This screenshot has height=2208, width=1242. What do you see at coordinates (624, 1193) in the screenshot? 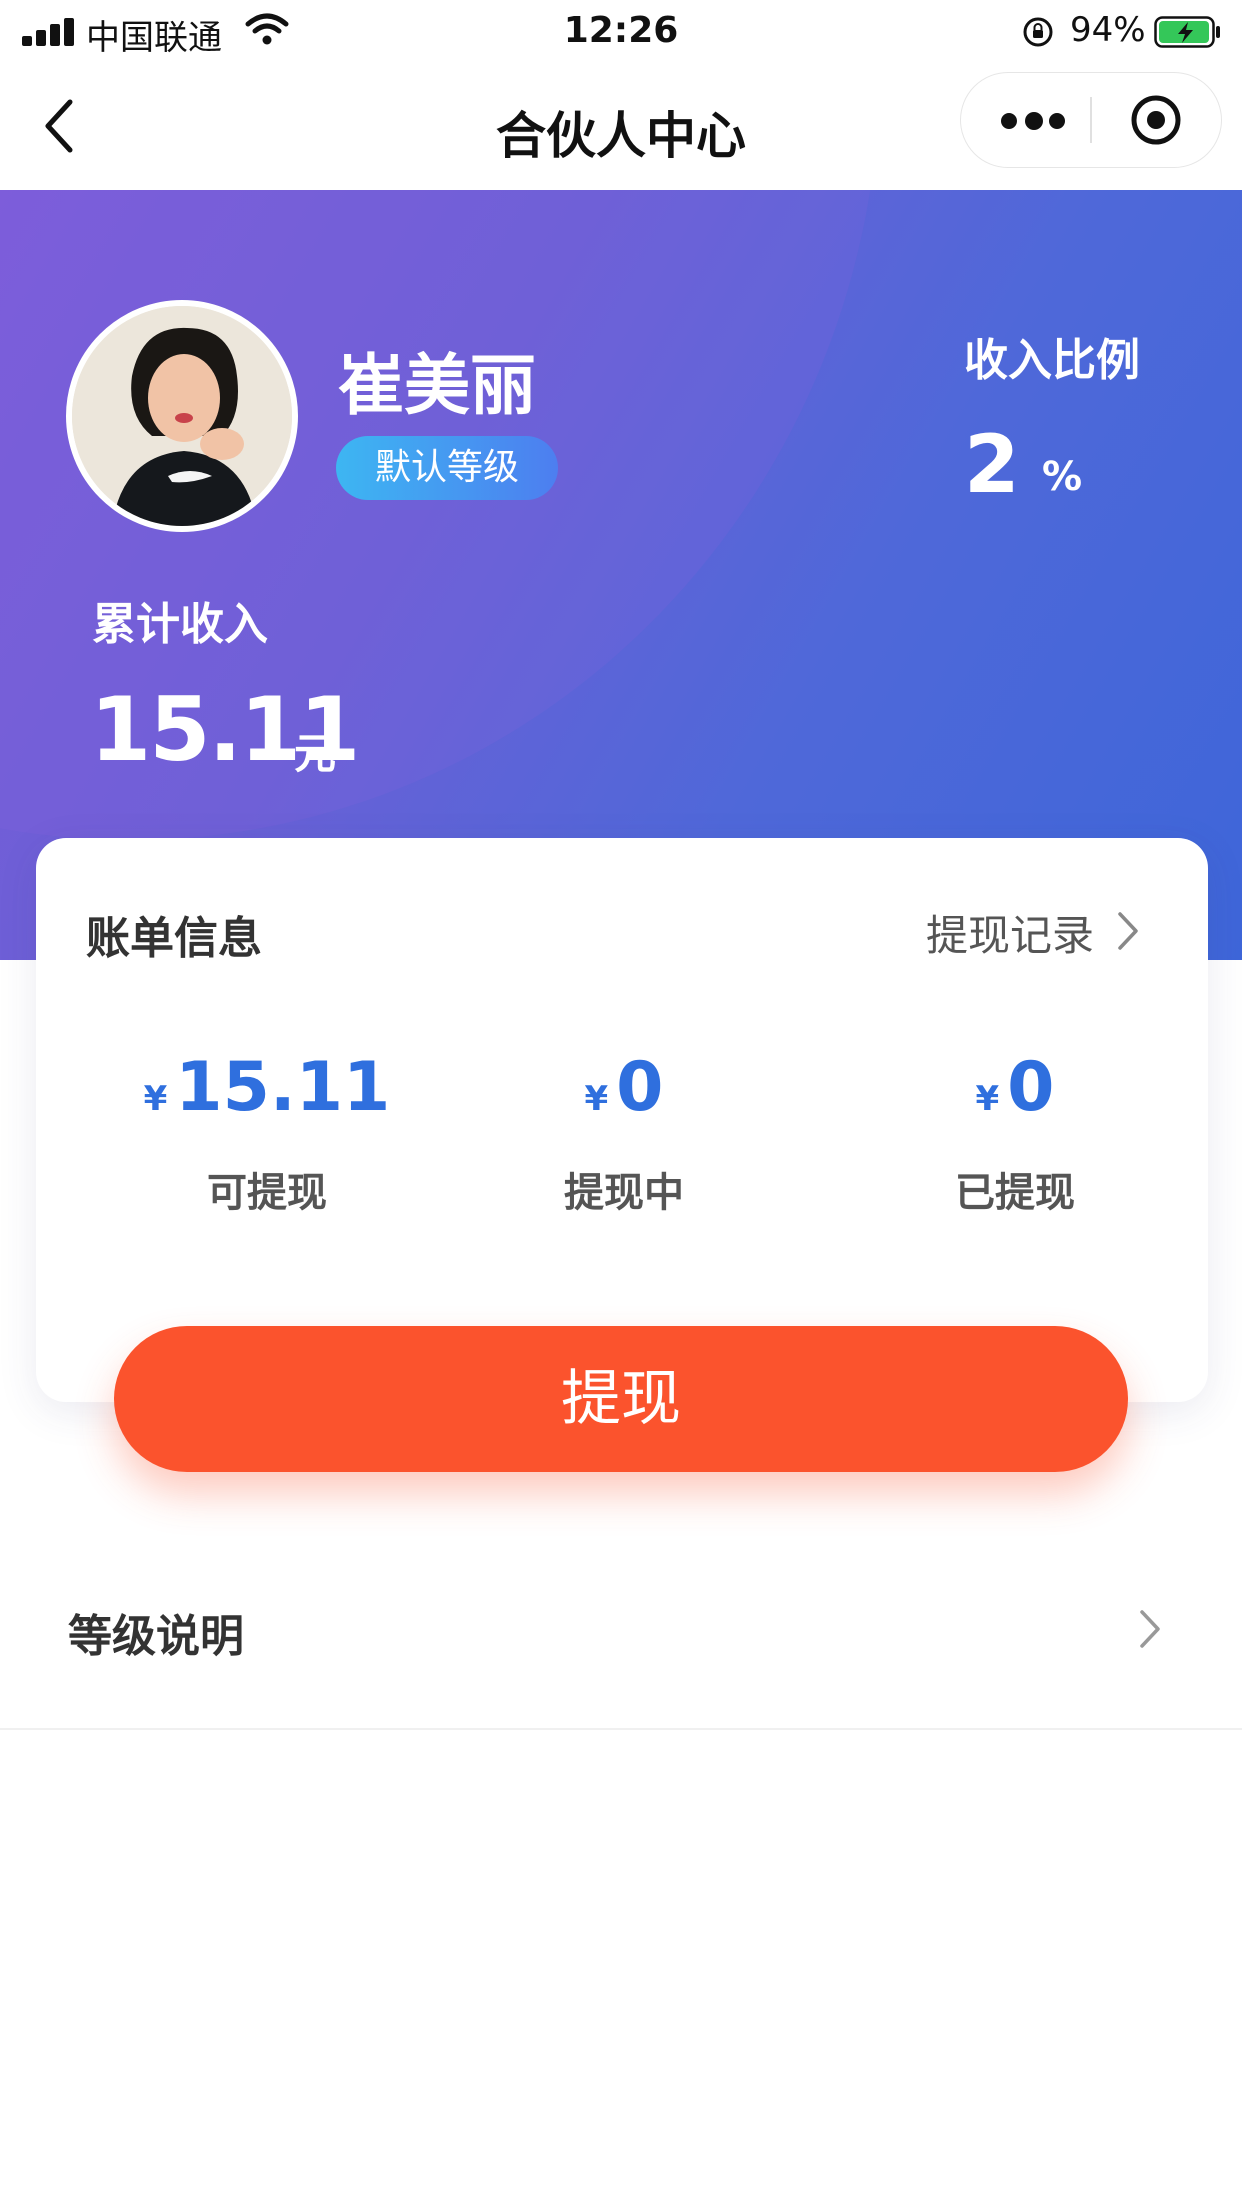
I see `stat-label: 提现中` at bounding box center [624, 1193].